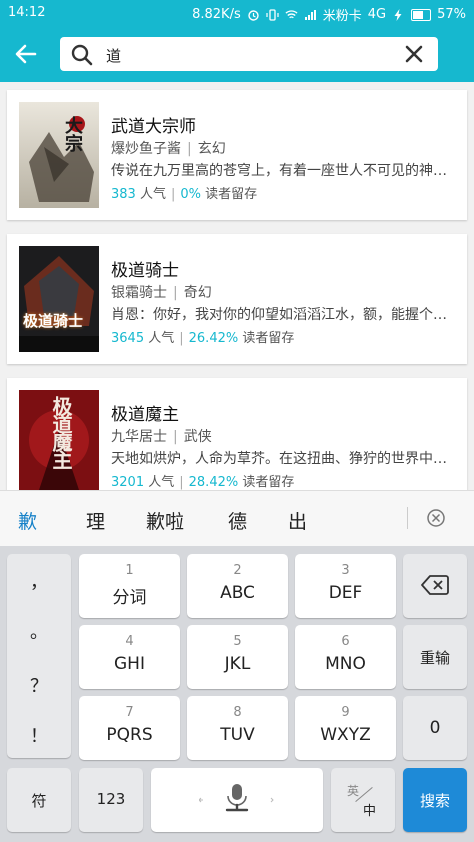 The width and height of the screenshot is (474, 842). I want to click on book-author: 银霜骑士, so click(139, 293).